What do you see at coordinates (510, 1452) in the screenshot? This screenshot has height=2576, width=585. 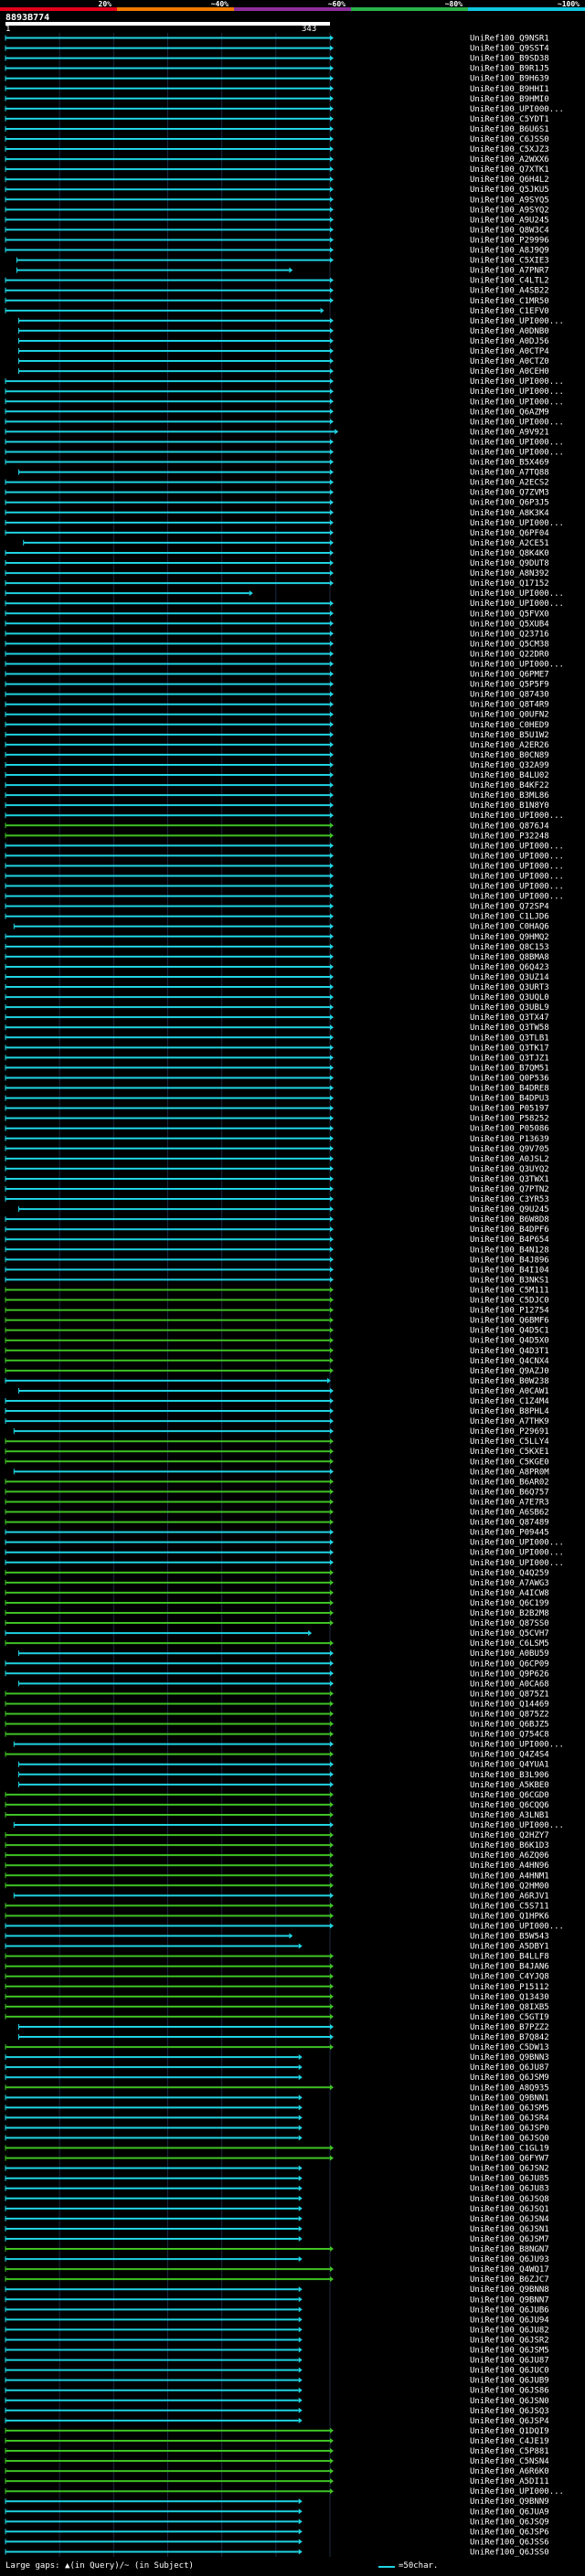 I see `hit-label: UniRef100_C5KXE1` at bounding box center [510, 1452].